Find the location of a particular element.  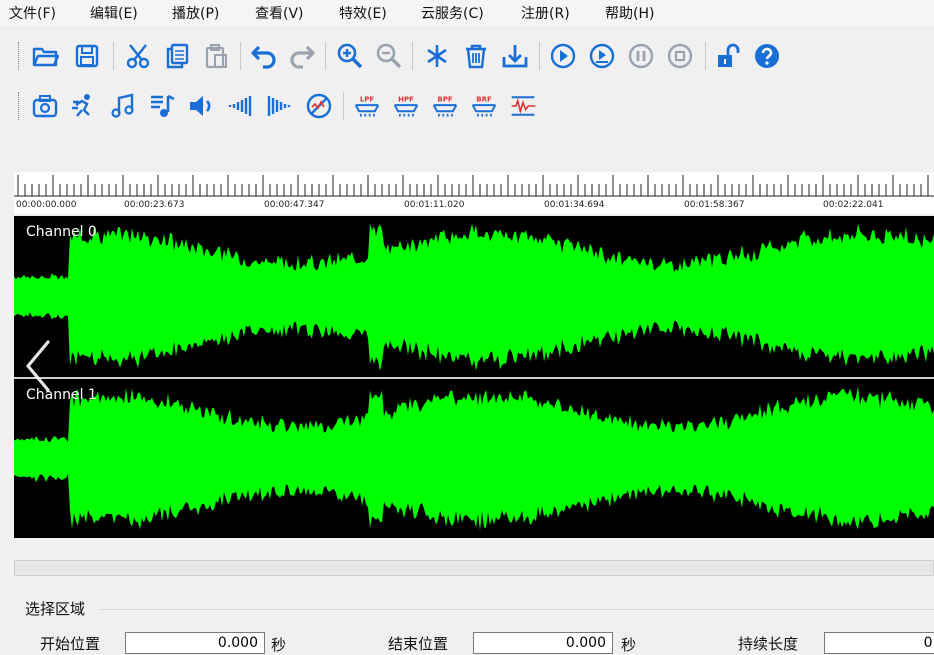

menu-effects: 特效(E) is located at coordinates (363, 13).